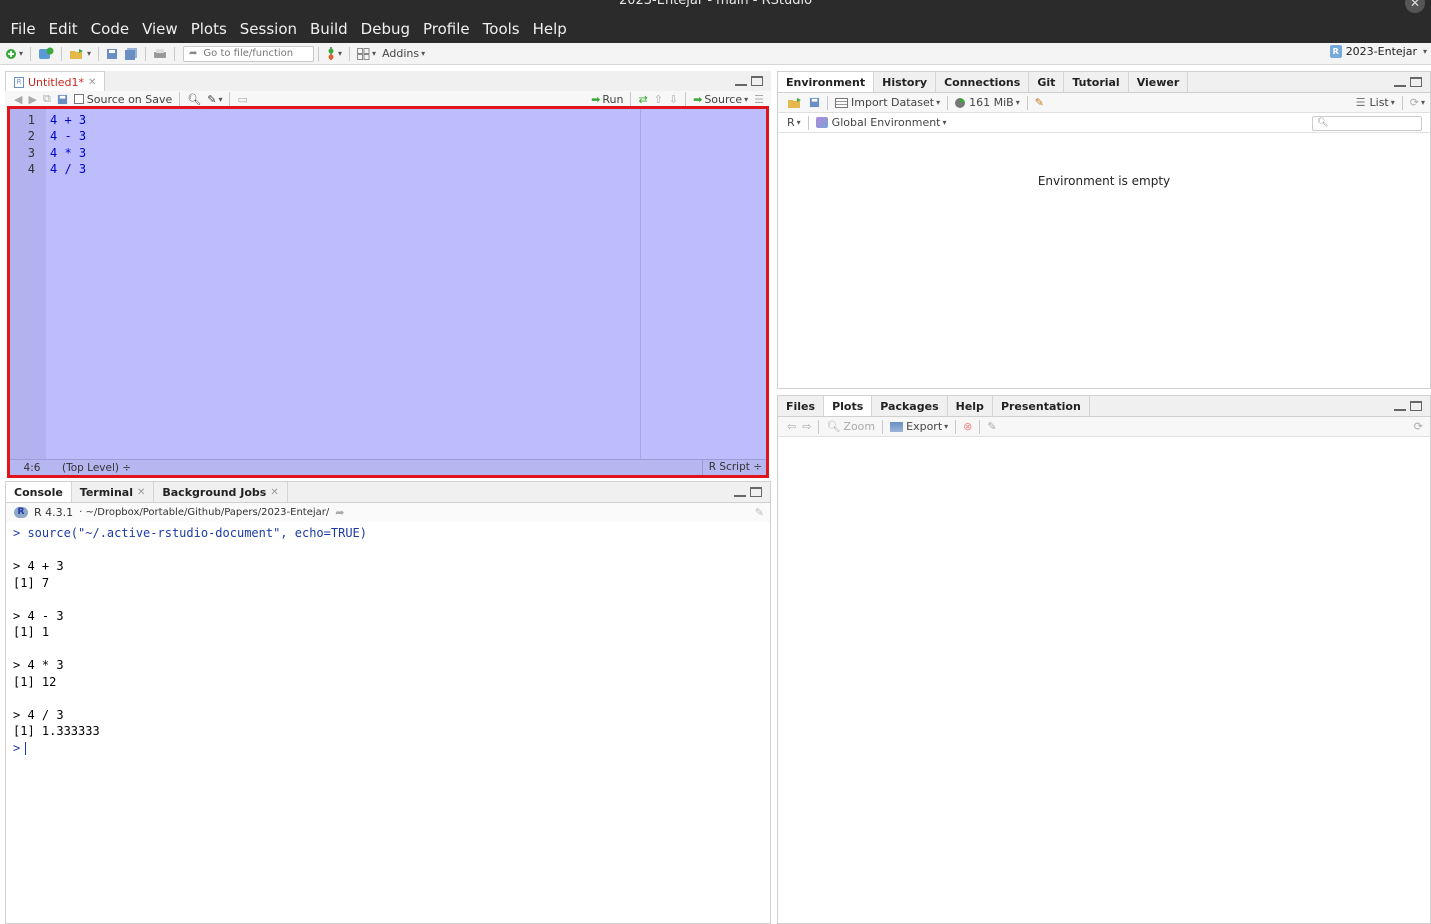  What do you see at coordinates (388, 467) in the screenshot?
I see `editor-status-bar: 4:6 (Top Level) ÷ R Script ÷` at bounding box center [388, 467].